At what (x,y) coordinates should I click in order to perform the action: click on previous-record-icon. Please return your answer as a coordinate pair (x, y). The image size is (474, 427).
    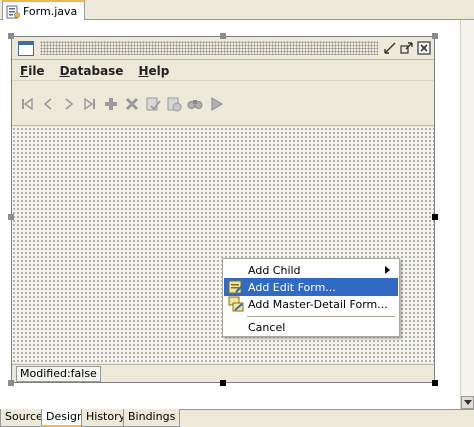
    Looking at the image, I should click on (47, 104).